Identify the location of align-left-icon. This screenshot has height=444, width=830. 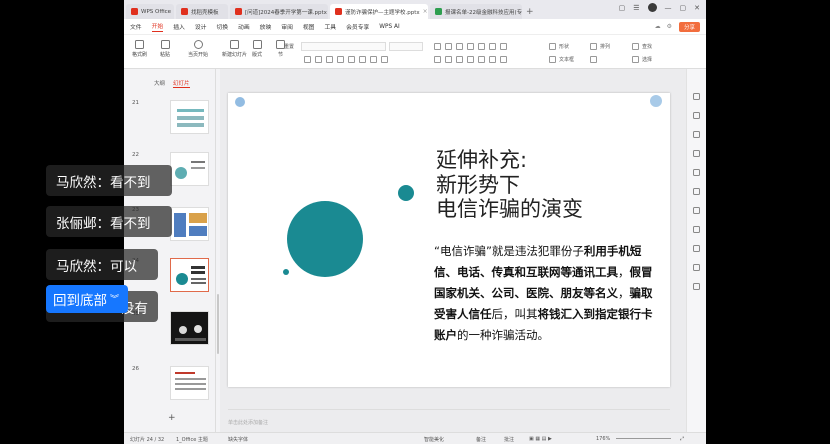
(437, 59).